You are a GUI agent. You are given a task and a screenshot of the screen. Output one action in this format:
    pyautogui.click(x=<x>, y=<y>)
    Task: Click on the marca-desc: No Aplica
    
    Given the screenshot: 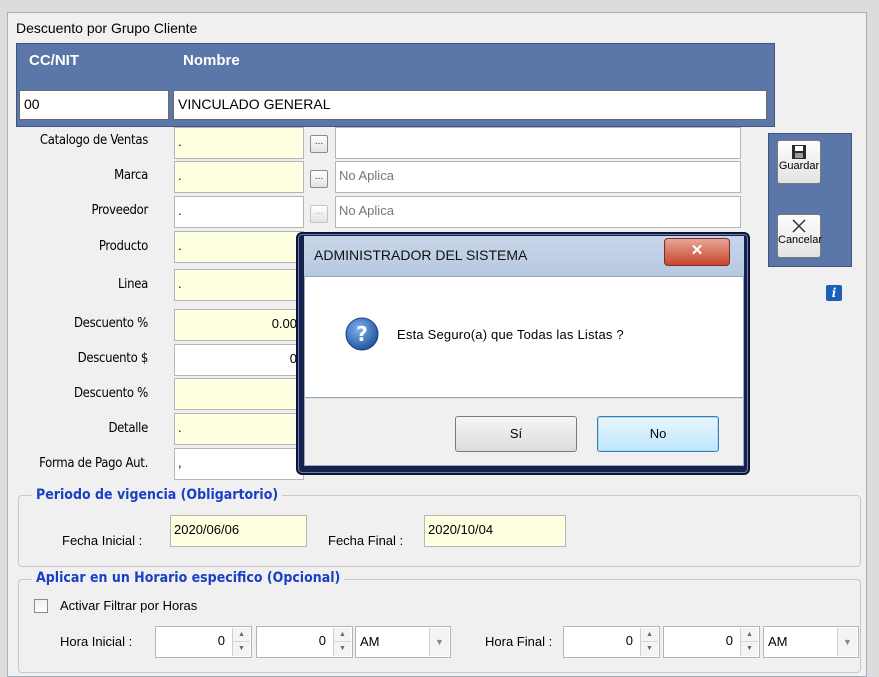 What is the action you would take?
    pyautogui.click(x=538, y=177)
    